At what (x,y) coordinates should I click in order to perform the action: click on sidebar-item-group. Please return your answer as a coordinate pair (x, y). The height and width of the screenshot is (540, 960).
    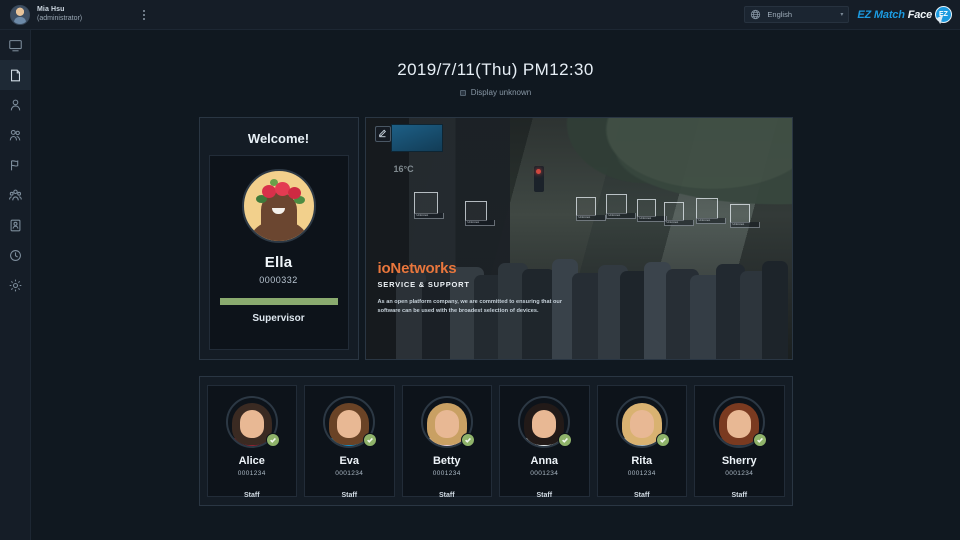
    Looking at the image, I should click on (15, 135).